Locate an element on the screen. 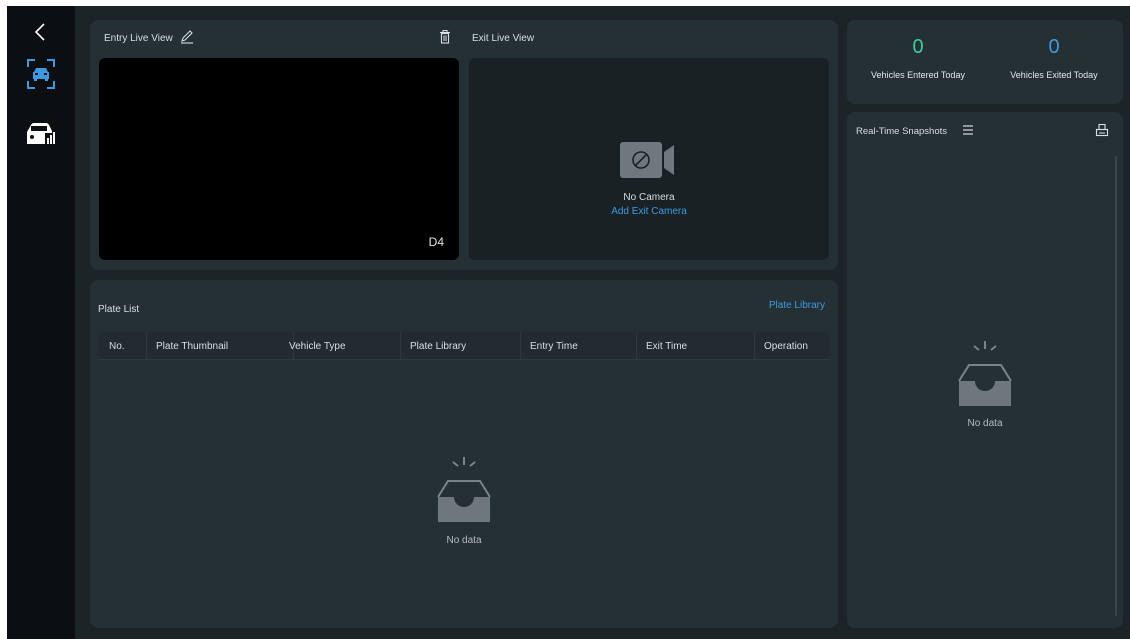 This screenshot has height=639, width=1130. vehicles-entered-count: 0 is located at coordinates (918, 47).